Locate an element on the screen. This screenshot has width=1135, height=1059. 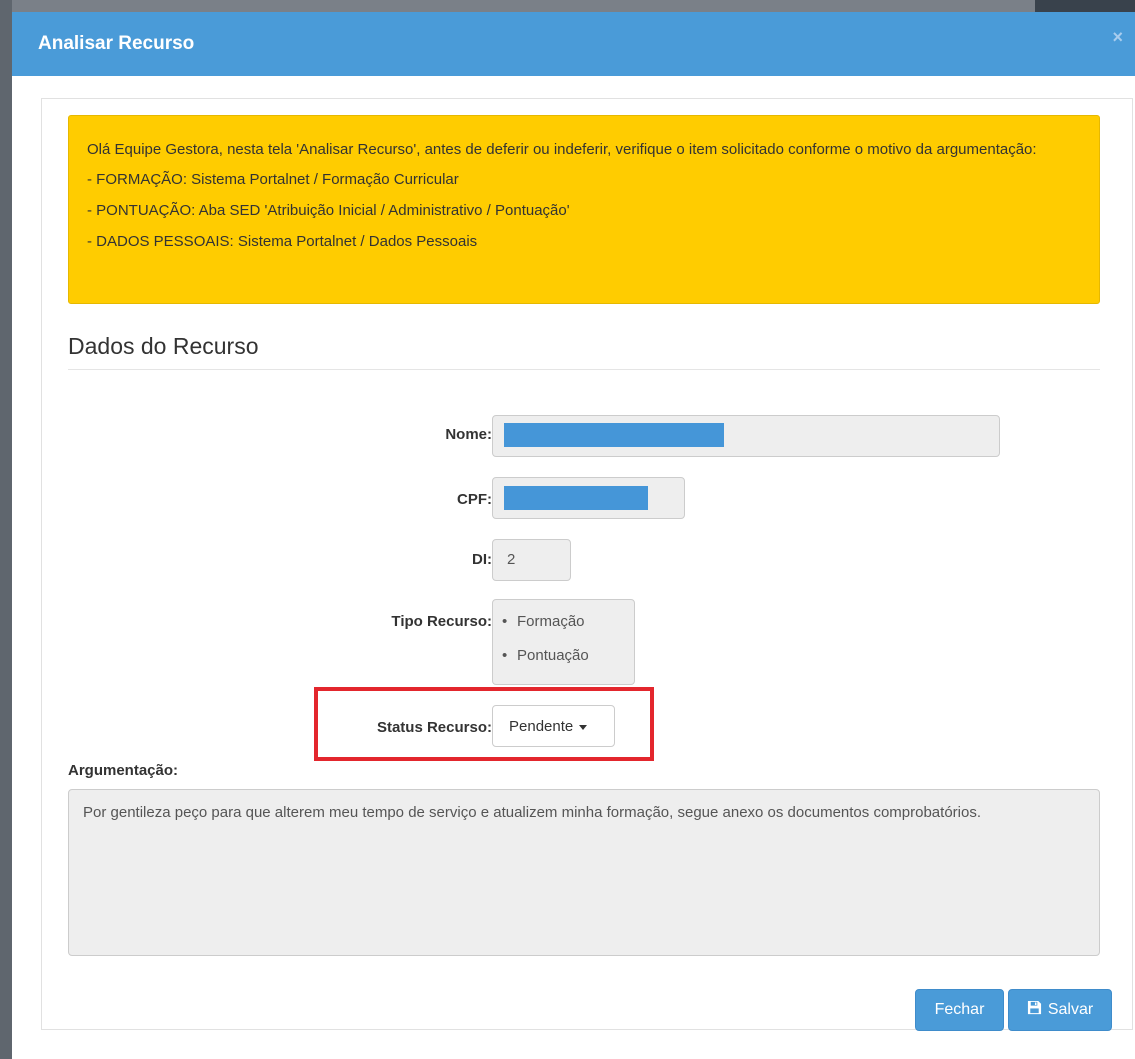
fechar-button: Fechar is located at coordinates (959, 1010).